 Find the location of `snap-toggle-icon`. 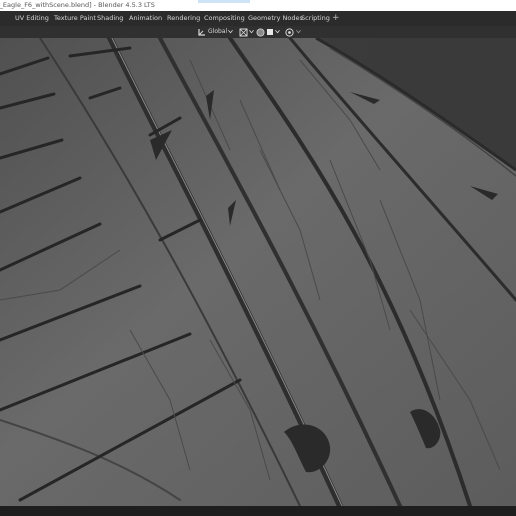

snap-toggle-icon is located at coordinates (289, 32).